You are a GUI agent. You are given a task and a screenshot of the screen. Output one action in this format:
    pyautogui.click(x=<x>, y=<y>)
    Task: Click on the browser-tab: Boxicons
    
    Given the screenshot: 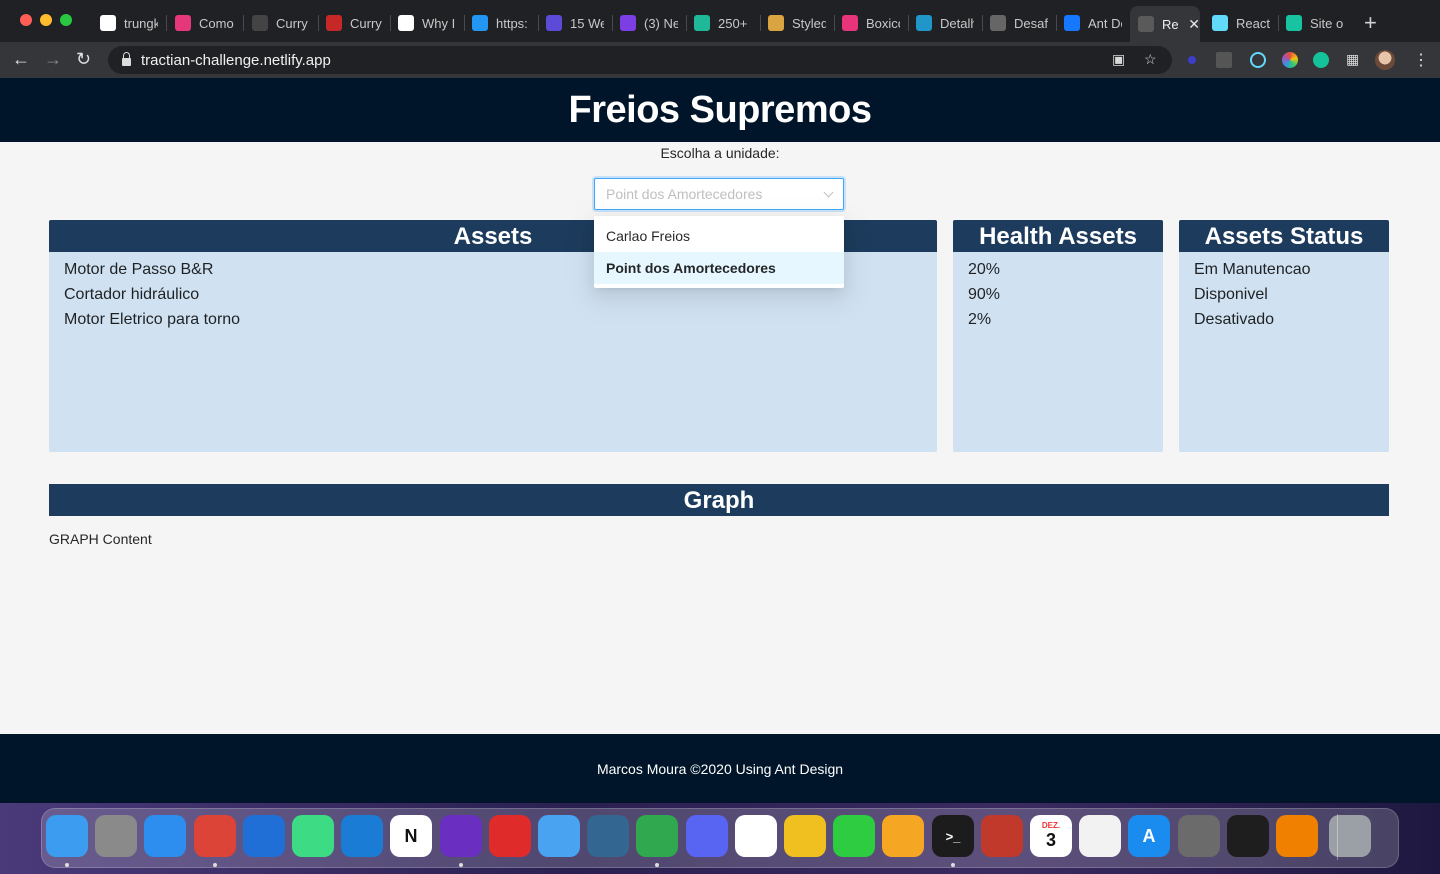 What is the action you would take?
    pyautogui.click(x=871, y=23)
    